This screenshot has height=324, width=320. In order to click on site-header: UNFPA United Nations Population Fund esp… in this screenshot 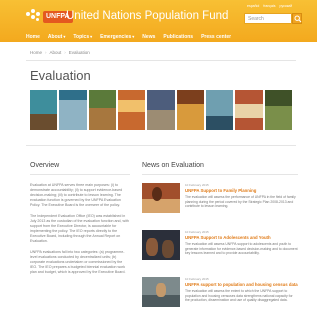, I will do `click(158, 21)`.